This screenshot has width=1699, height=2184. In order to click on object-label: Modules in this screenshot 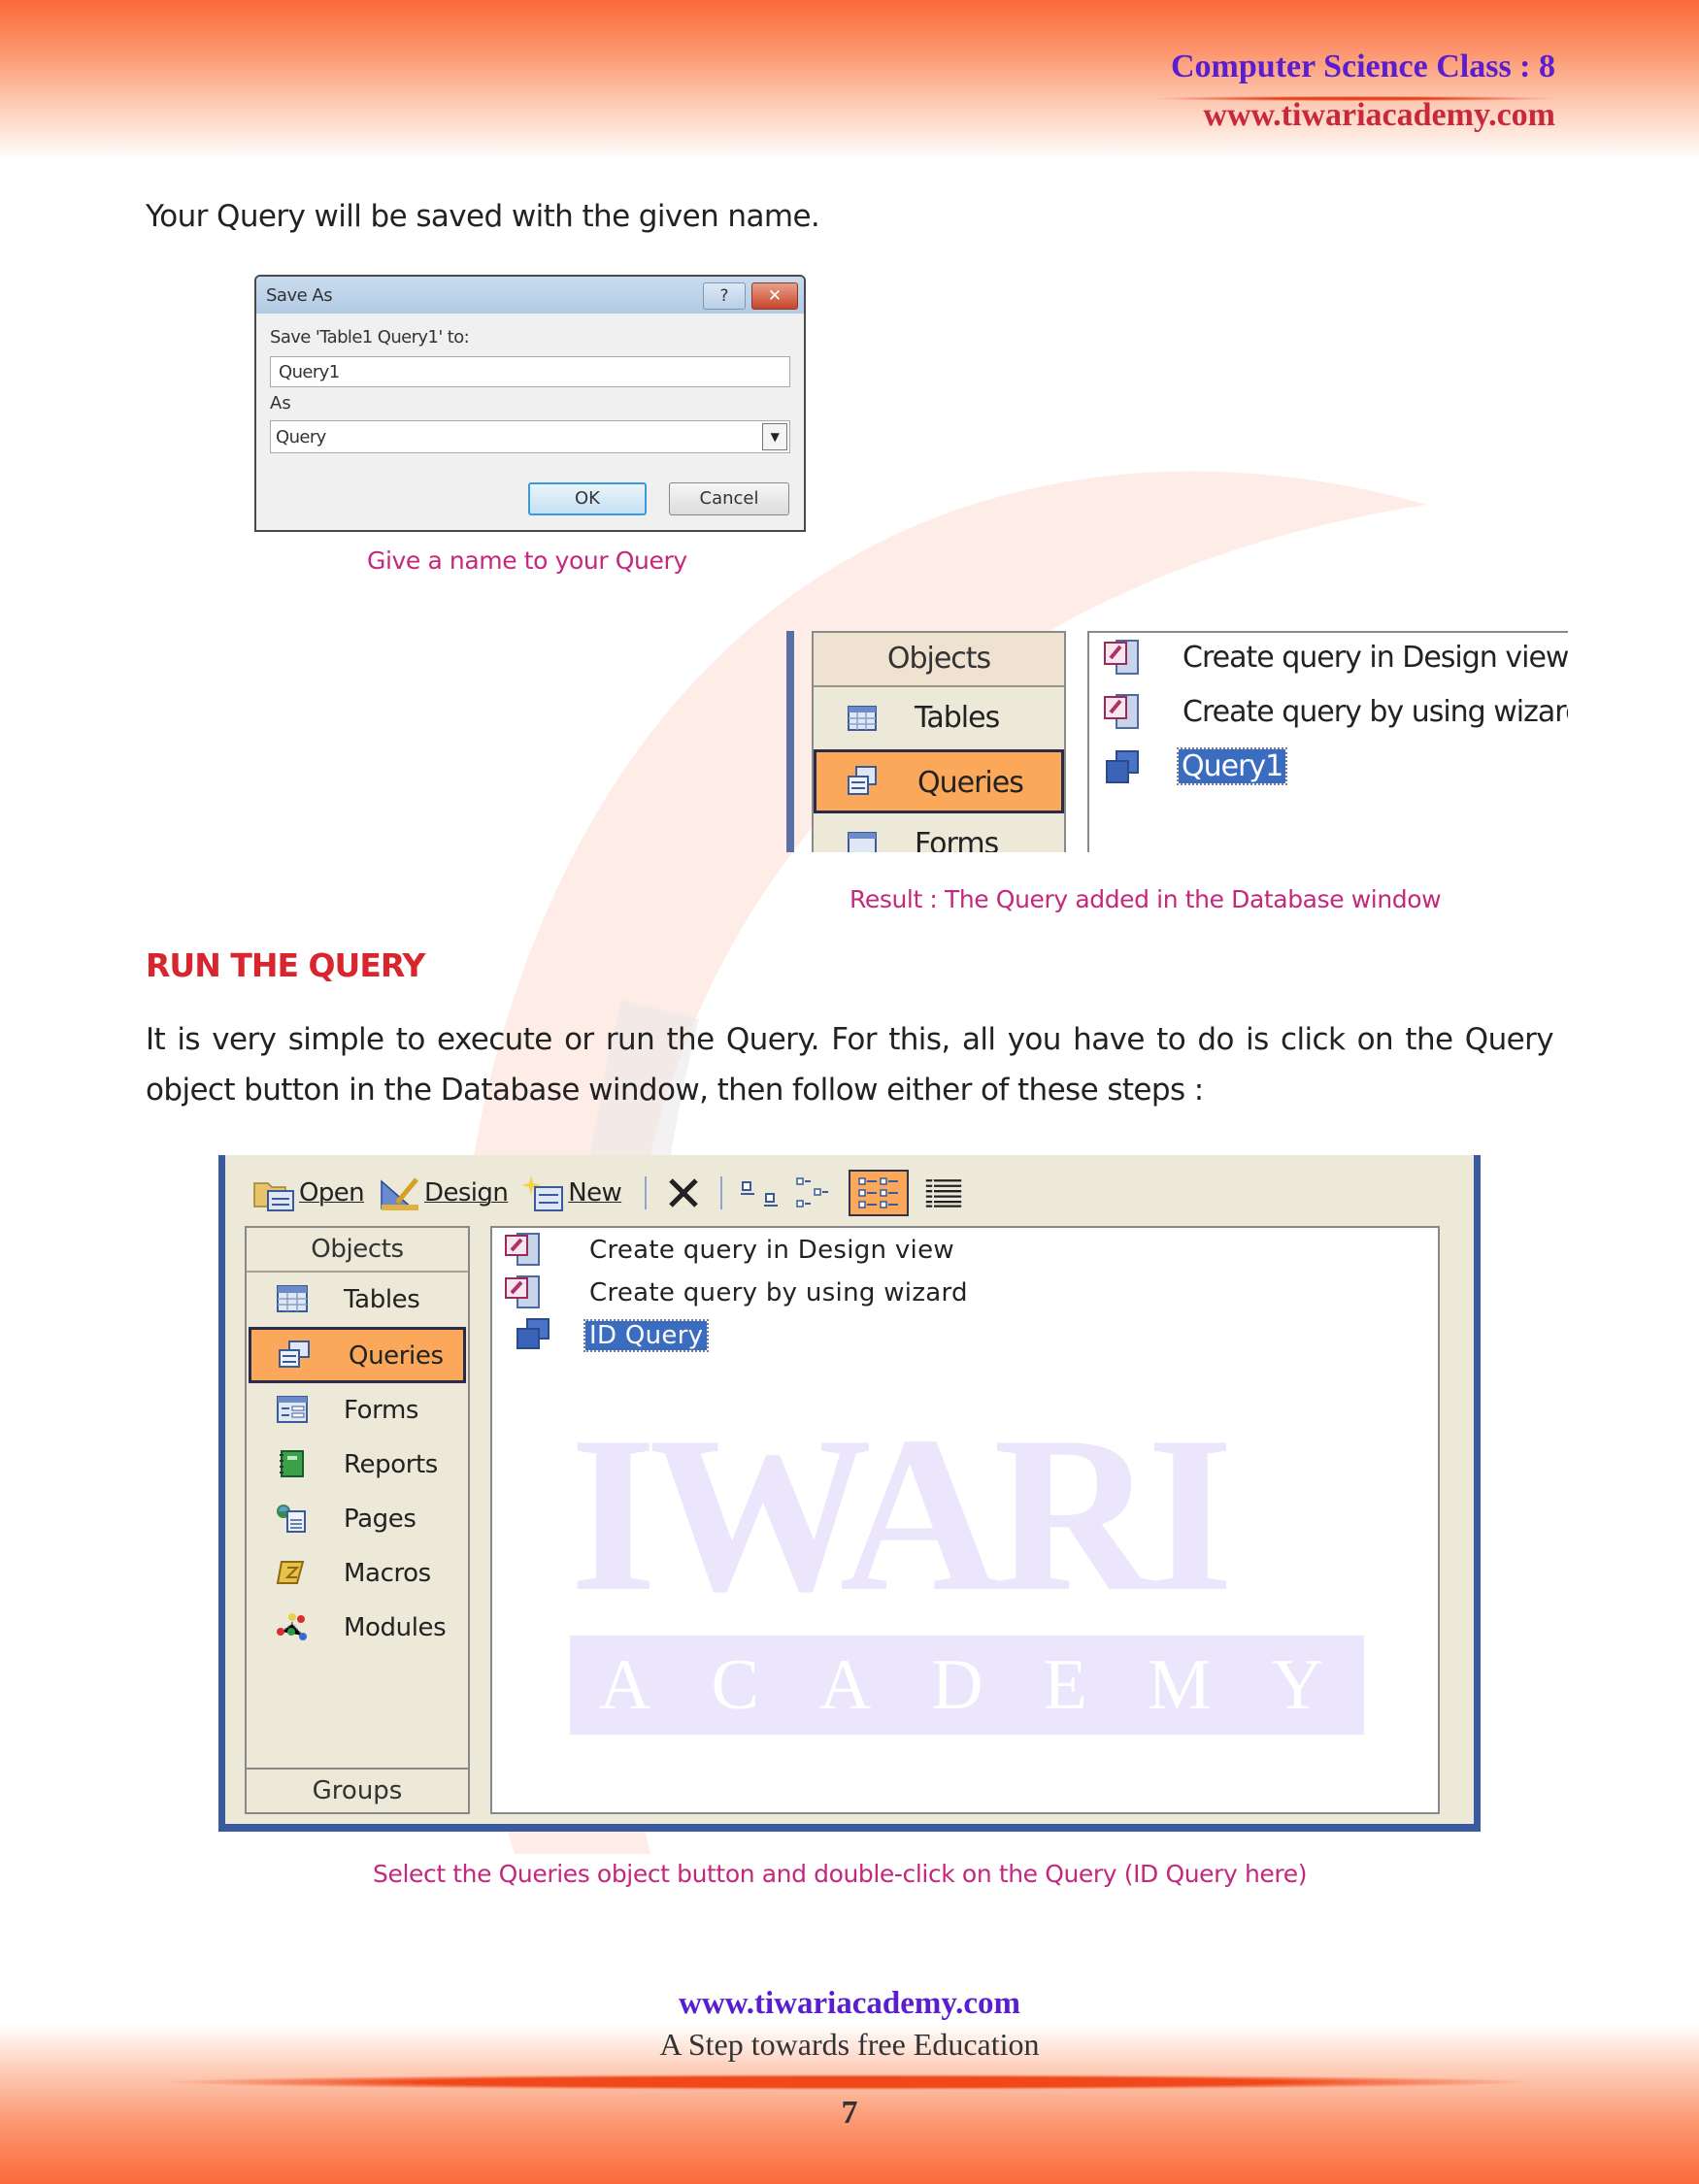, I will do `click(395, 1627)`.